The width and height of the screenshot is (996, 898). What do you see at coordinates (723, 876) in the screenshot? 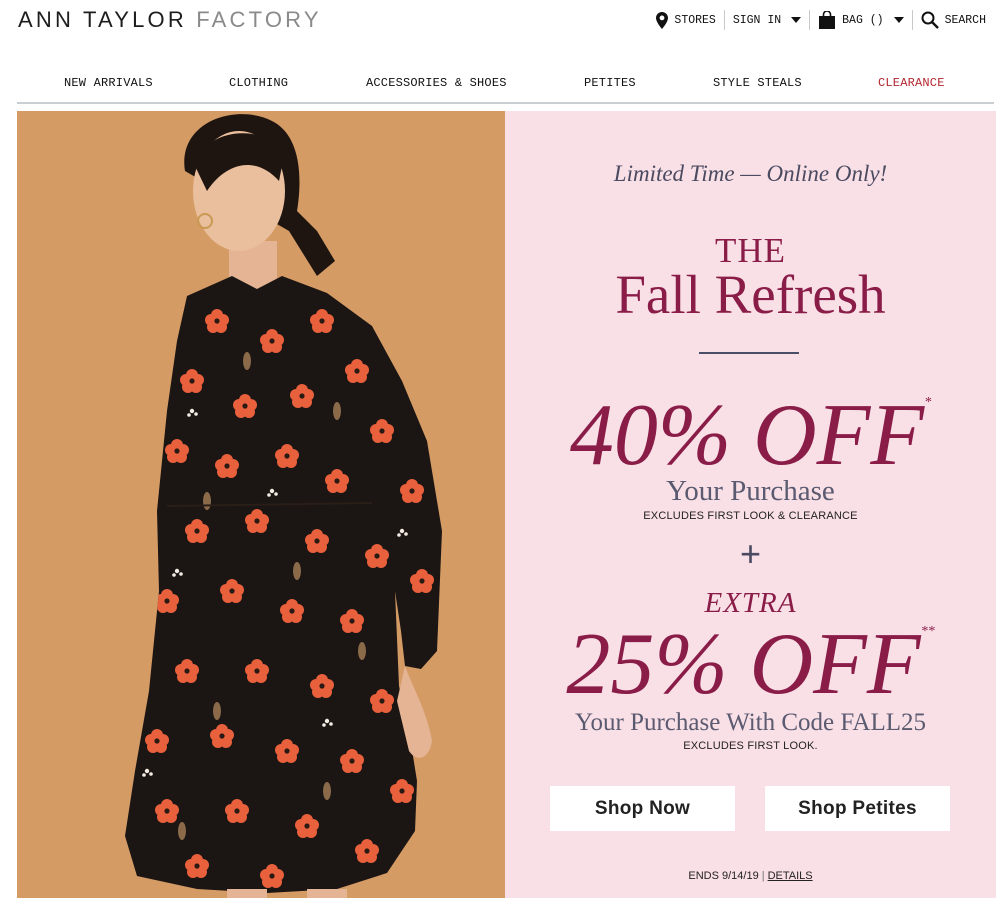
I see `end-date-text: ENDS 9/14/19` at bounding box center [723, 876].